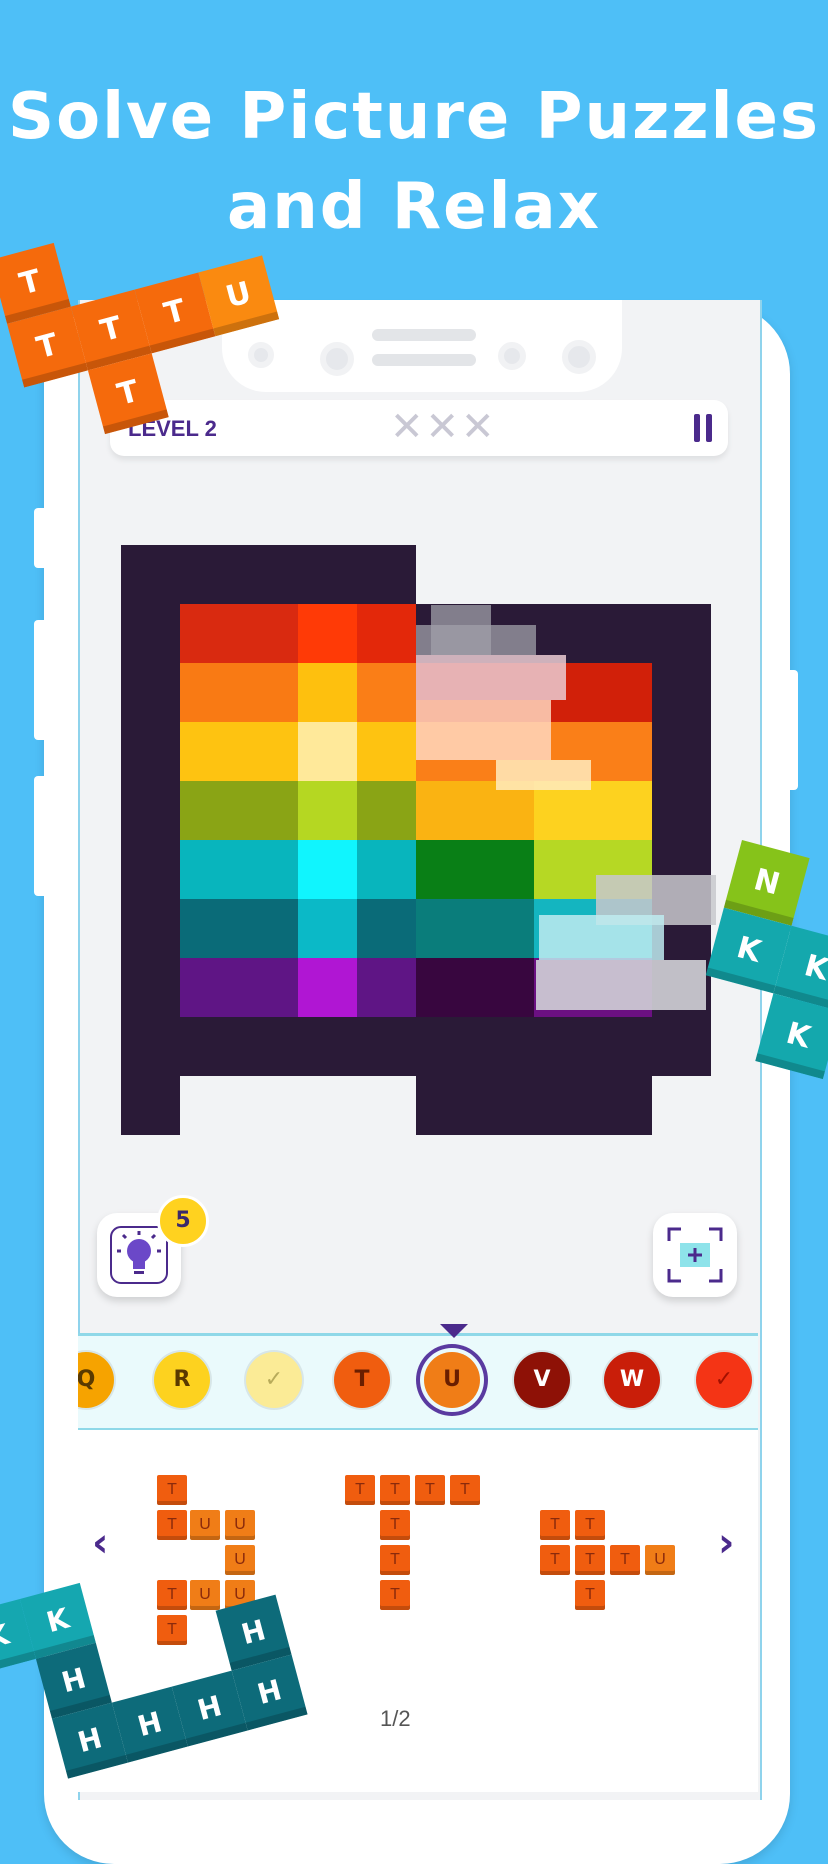 The width and height of the screenshot is (828, 1864). I want to click on pause-icon, so click(704, 428).